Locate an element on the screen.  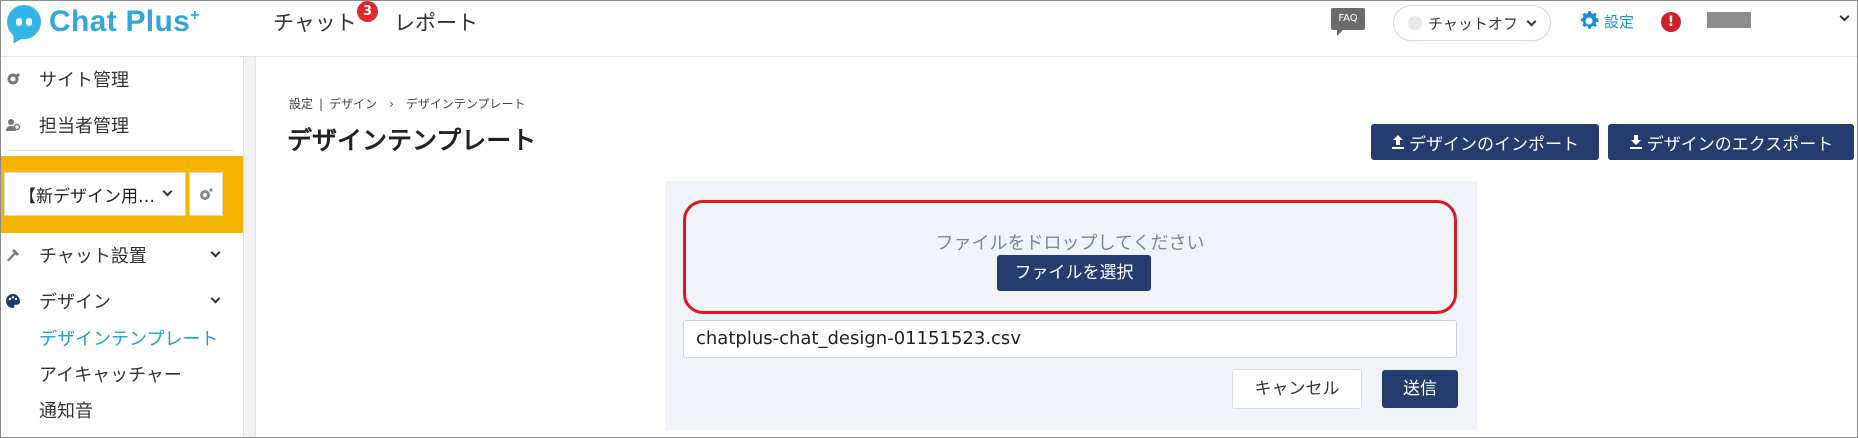
selected-file-field: chatplus-chat_design-01151523.csv is located at coordinates (1070, 339).